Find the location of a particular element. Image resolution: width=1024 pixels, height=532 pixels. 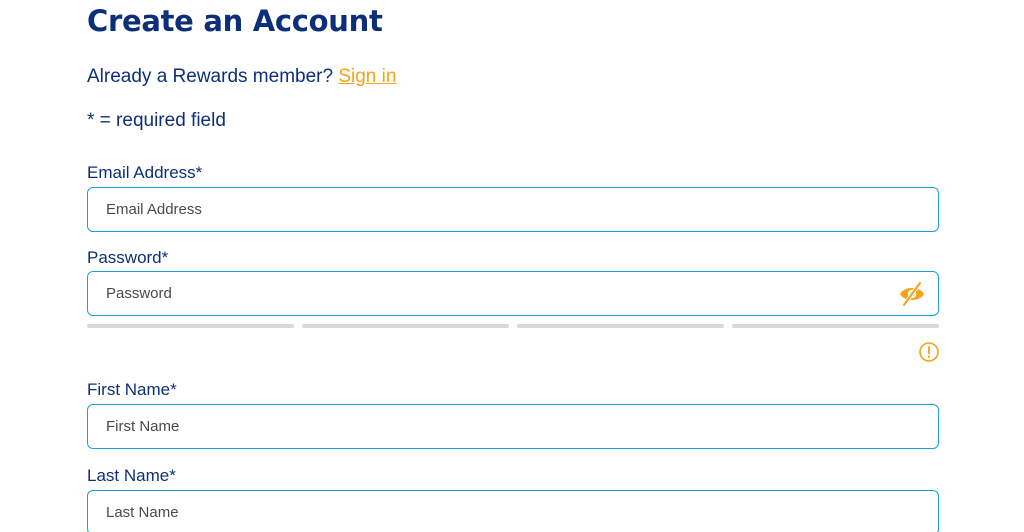

password-field-container is located at coordinates (513, 293).